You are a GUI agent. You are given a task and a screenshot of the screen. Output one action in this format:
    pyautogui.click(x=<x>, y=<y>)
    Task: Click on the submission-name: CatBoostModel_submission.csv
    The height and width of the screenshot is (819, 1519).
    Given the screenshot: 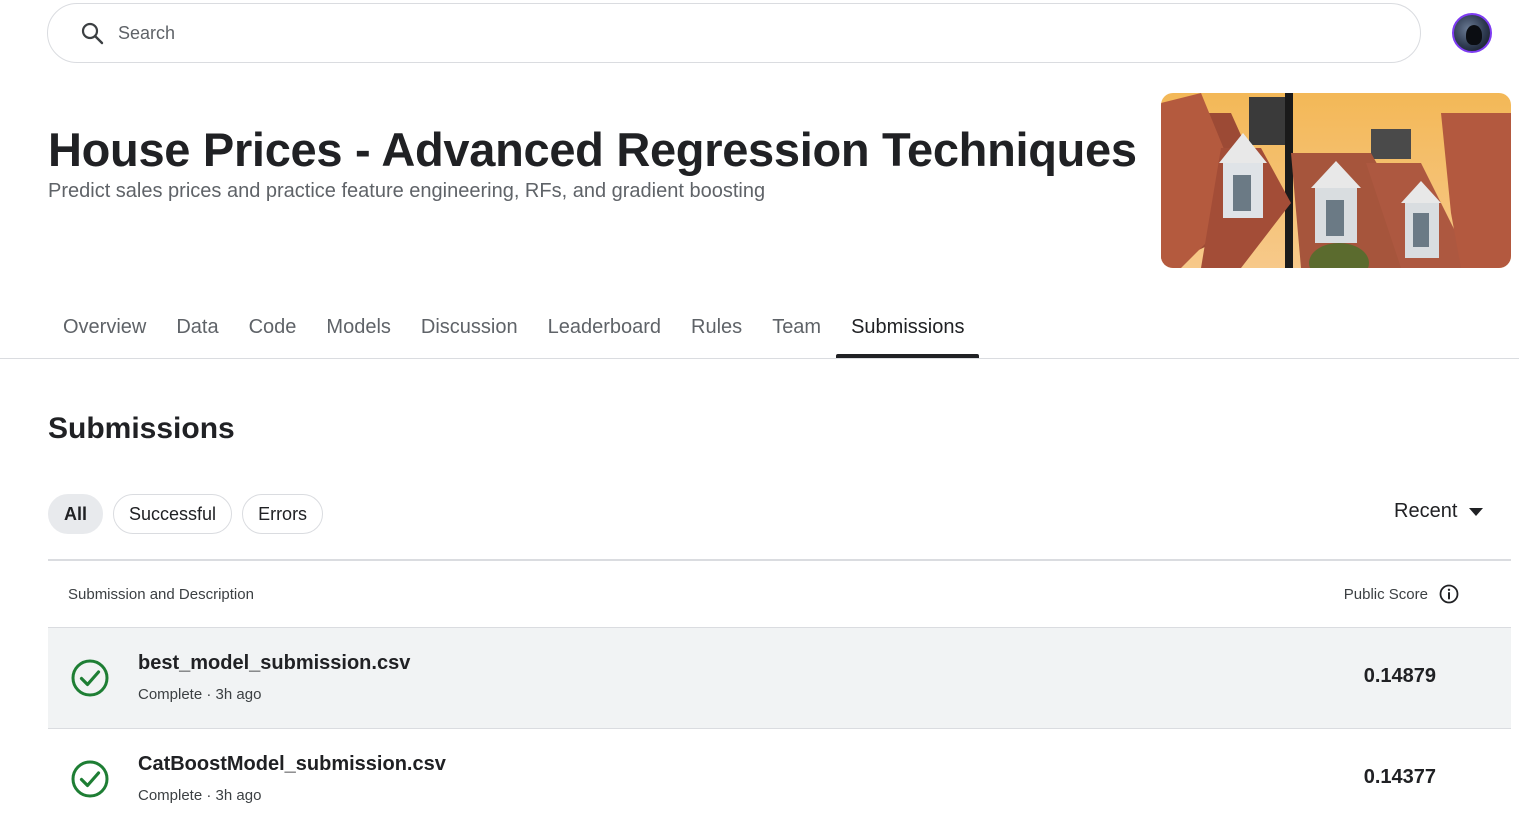 What is the action you would take?
    pyautogui.click(x=292, y=764)
    